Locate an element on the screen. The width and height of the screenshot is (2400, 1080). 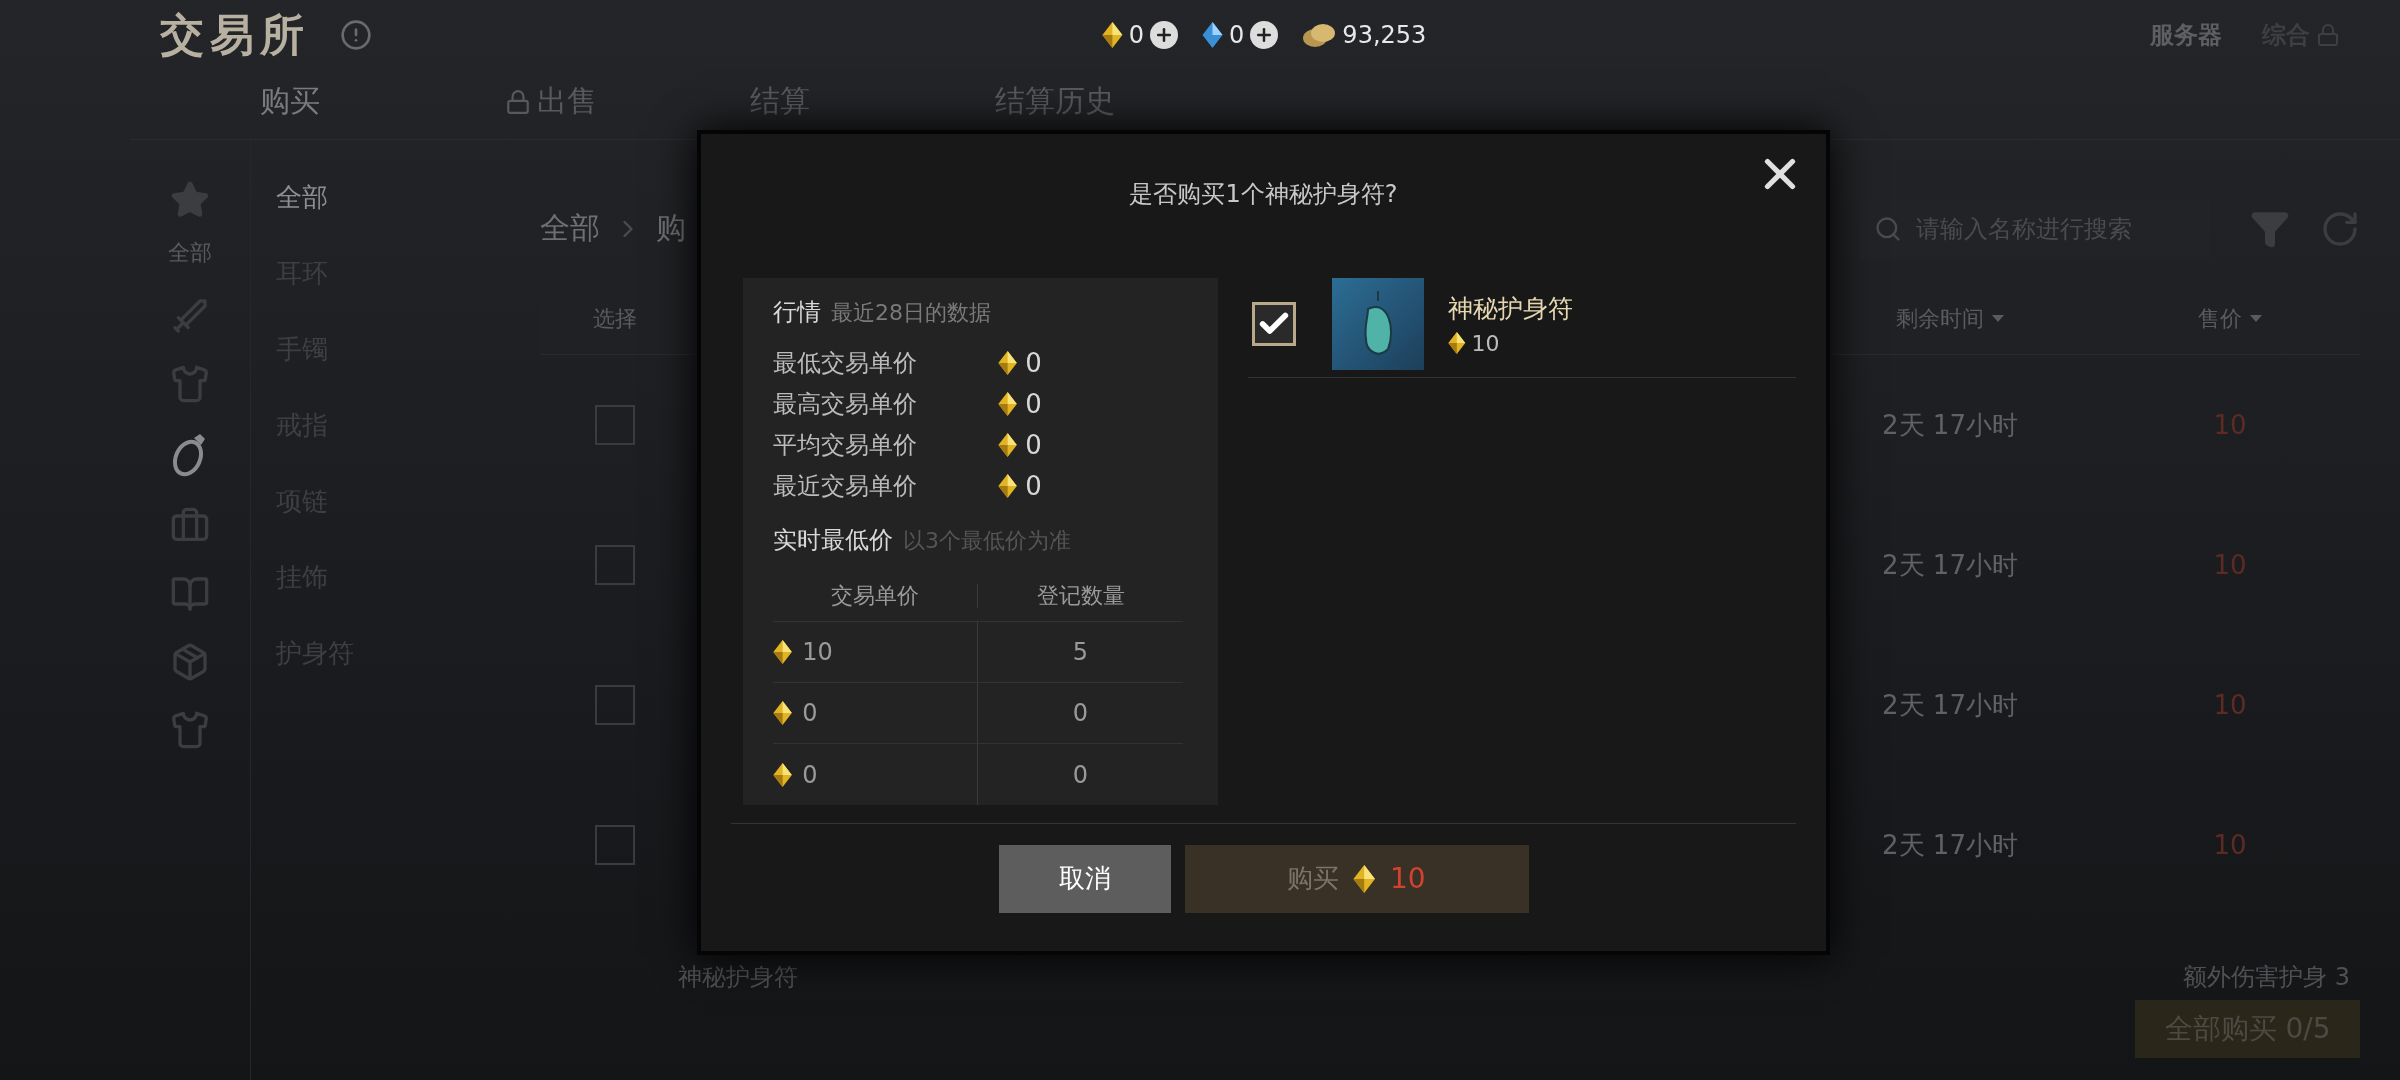
section-note: 最近28日的数据 is located at coordinates (911, 313).